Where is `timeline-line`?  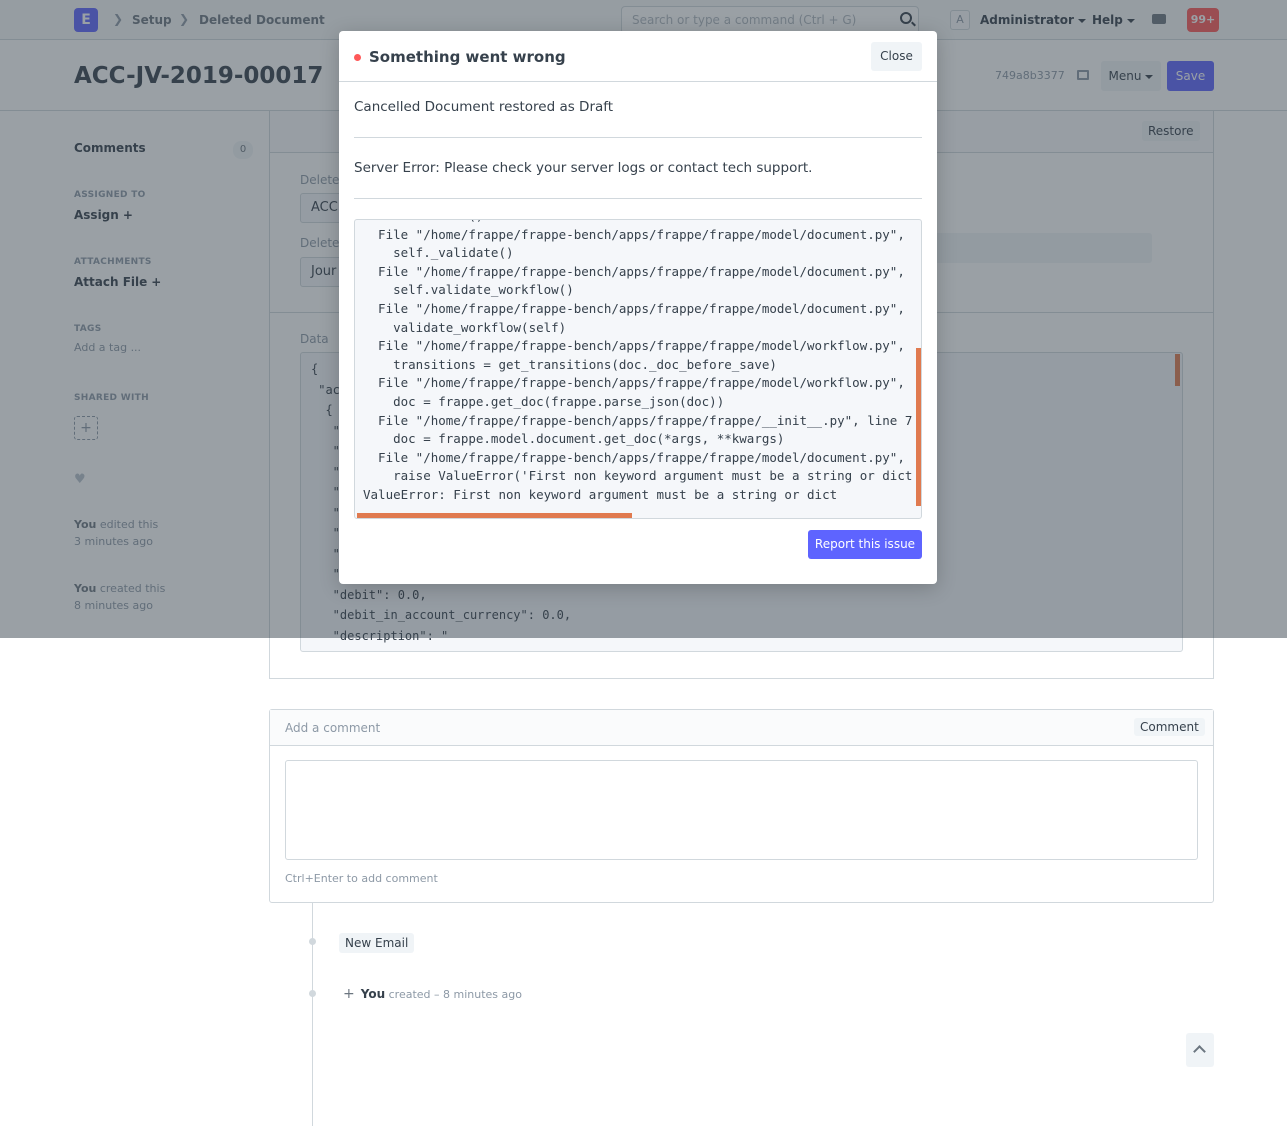
timeline-line is located at coordinates (312, 1014).